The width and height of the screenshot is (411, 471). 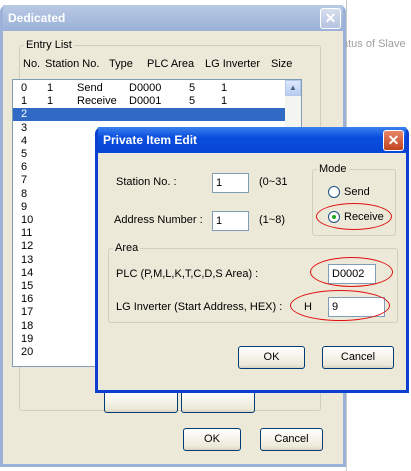 What do you see at coordinates (27, 259) in the screenshot?
I see `list-cell-no: 13` at bounding box center [27, 259].